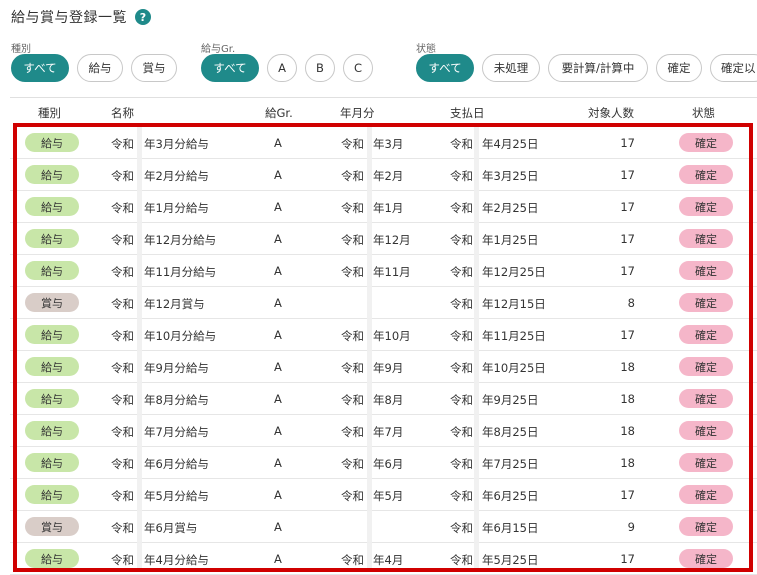 The height and width of the screenshot is (575, 757). I want to click on column-header-group: 給Gr., so click(279, 113).